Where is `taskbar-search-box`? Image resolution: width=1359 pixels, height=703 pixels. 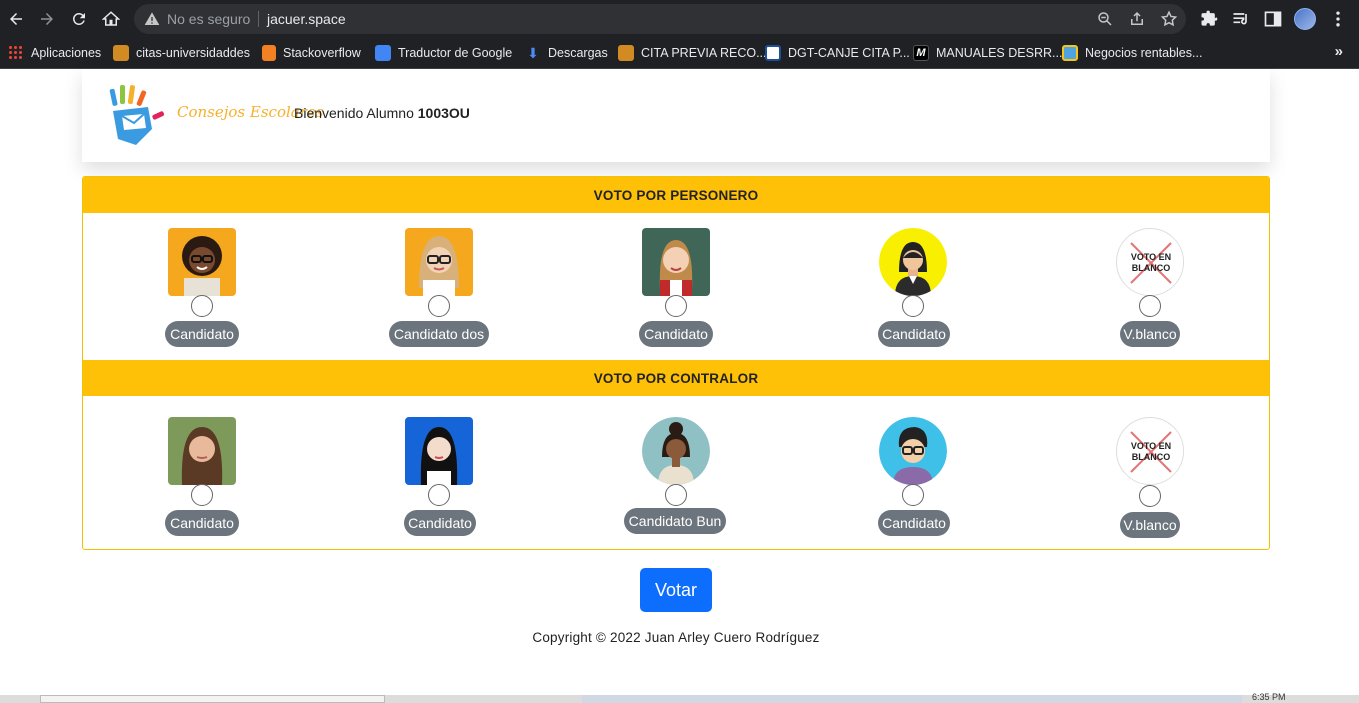
taskbar-search-box is located at coordinates (212, 699).